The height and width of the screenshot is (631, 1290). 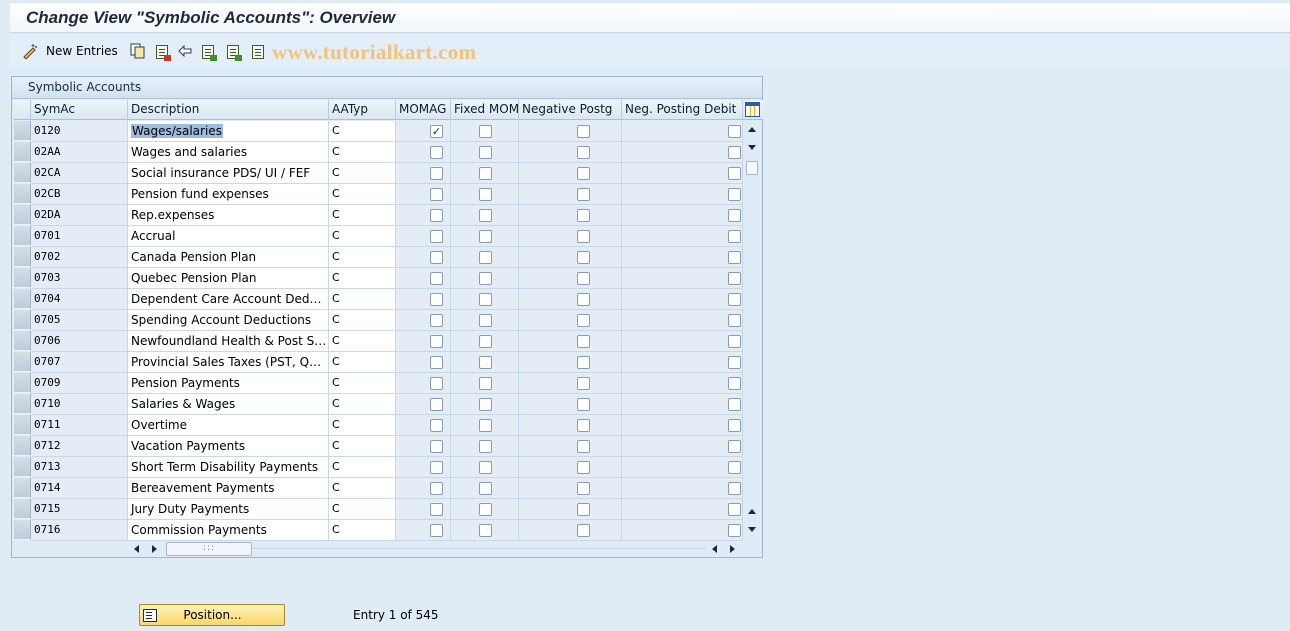 What do you see at coordinates (185, 51) in the screenshot?
I see `undo-change-button` at bounding box center [185, 51].